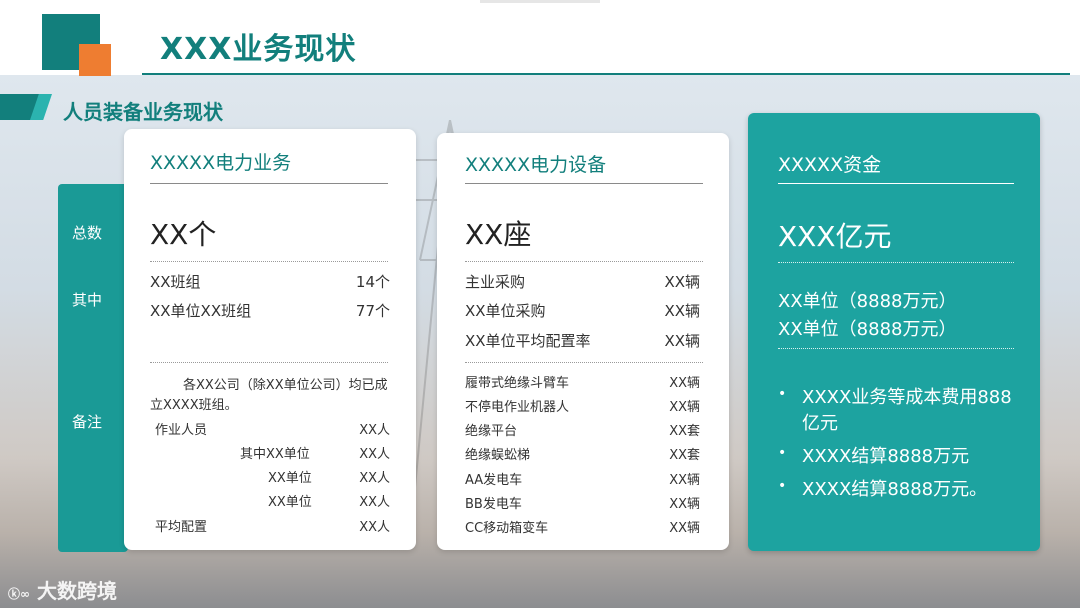 This screenshot has height=608, width=1080. I want to click on row-label: XX单位采购, so click(505, 311).